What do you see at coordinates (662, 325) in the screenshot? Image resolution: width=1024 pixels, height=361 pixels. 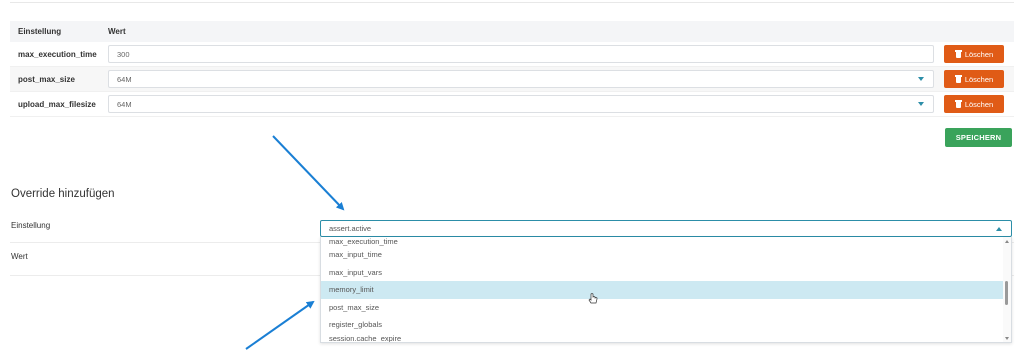 I see `dropdown-option: register_globals` at bounding box center [662, 325].